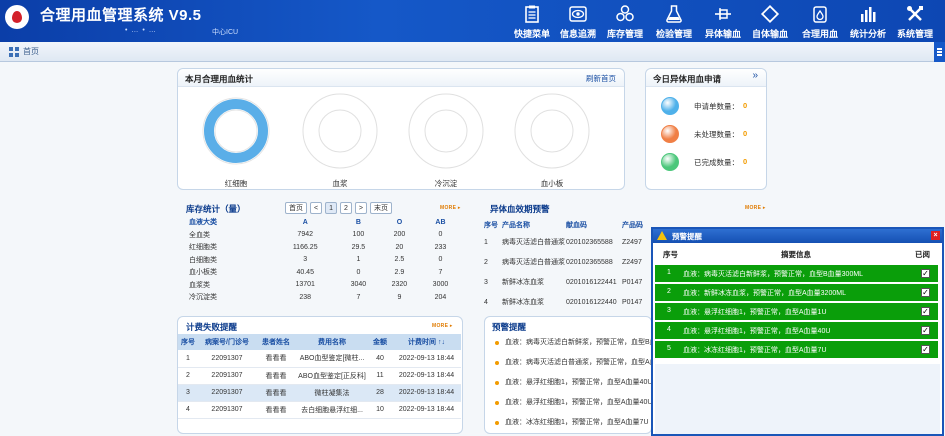  What do you see at coordinates (360, 208) in the screenshot?
I see `pager-next-button: >` at bounding box center [360, 208].